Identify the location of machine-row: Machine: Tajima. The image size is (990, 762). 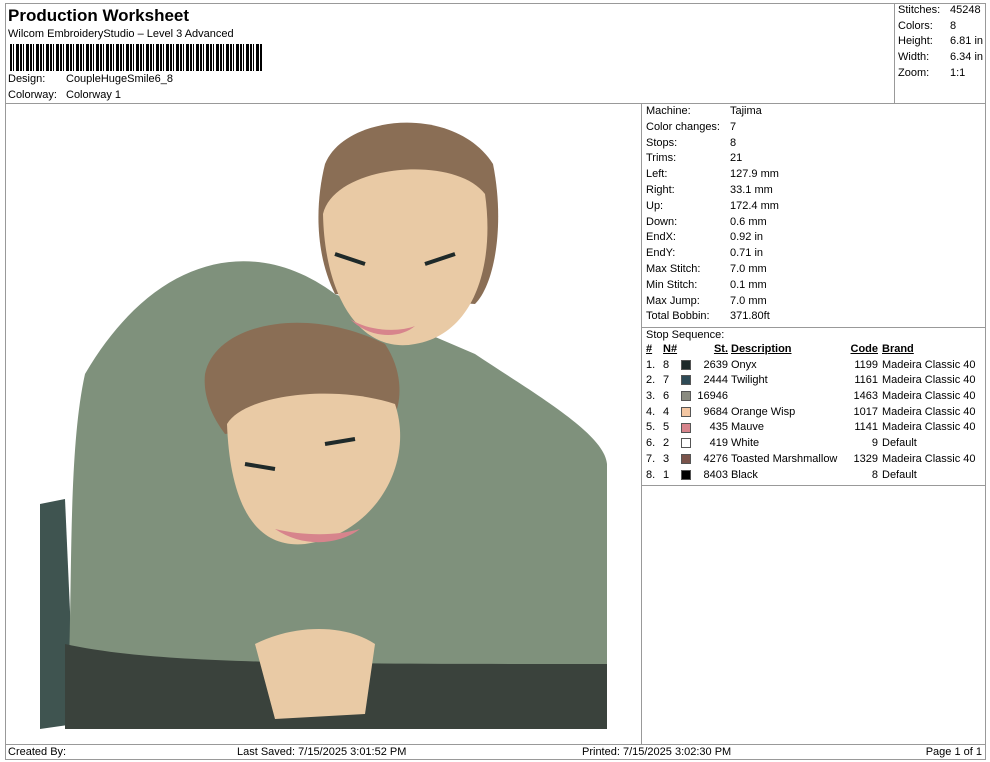
(704, 111).